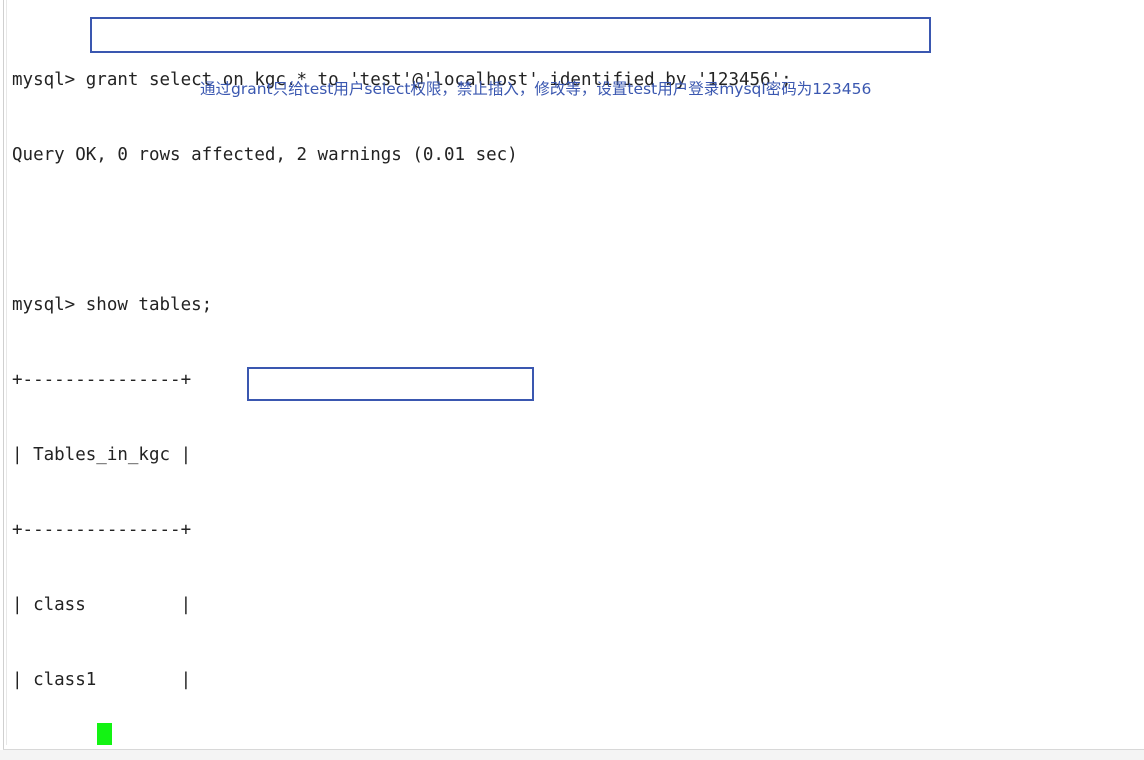 The height and width of the screenshot is (760, 1144). I want to click on page-bottom-fill, so click(572, 755).